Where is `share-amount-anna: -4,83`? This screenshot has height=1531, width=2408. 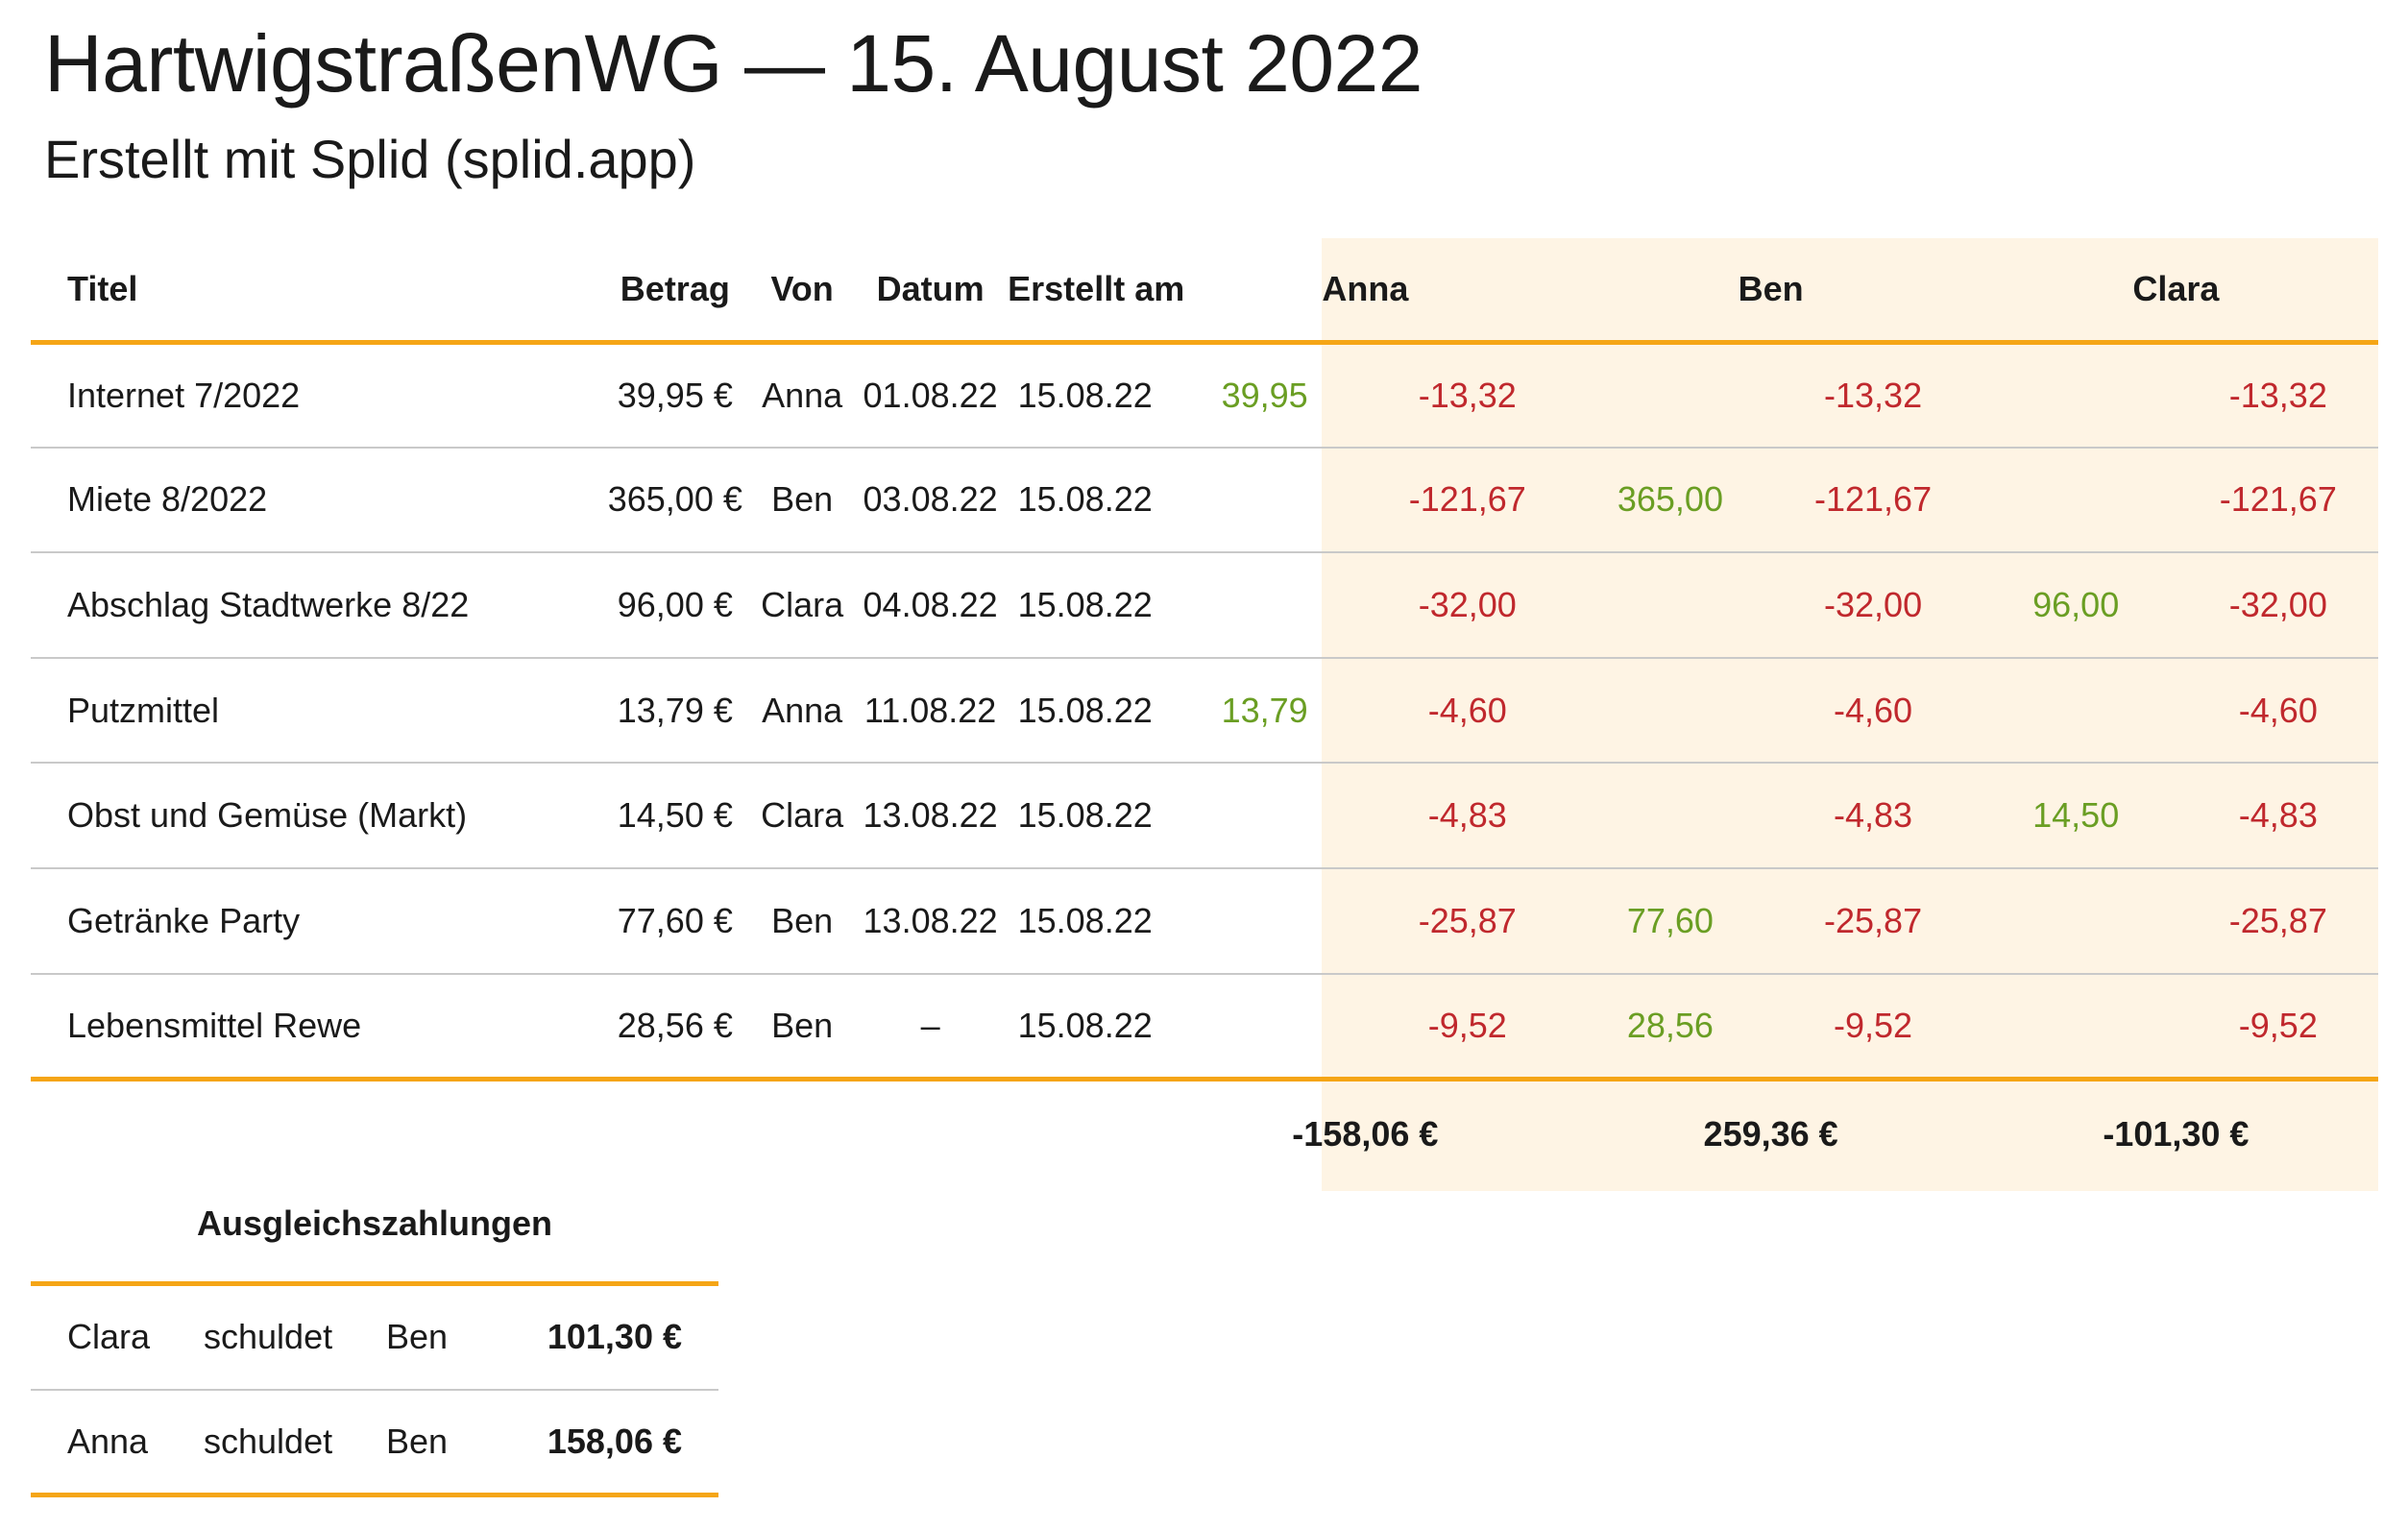 share-amount-anna: -4,83 is located at coordinates (1468, 816).